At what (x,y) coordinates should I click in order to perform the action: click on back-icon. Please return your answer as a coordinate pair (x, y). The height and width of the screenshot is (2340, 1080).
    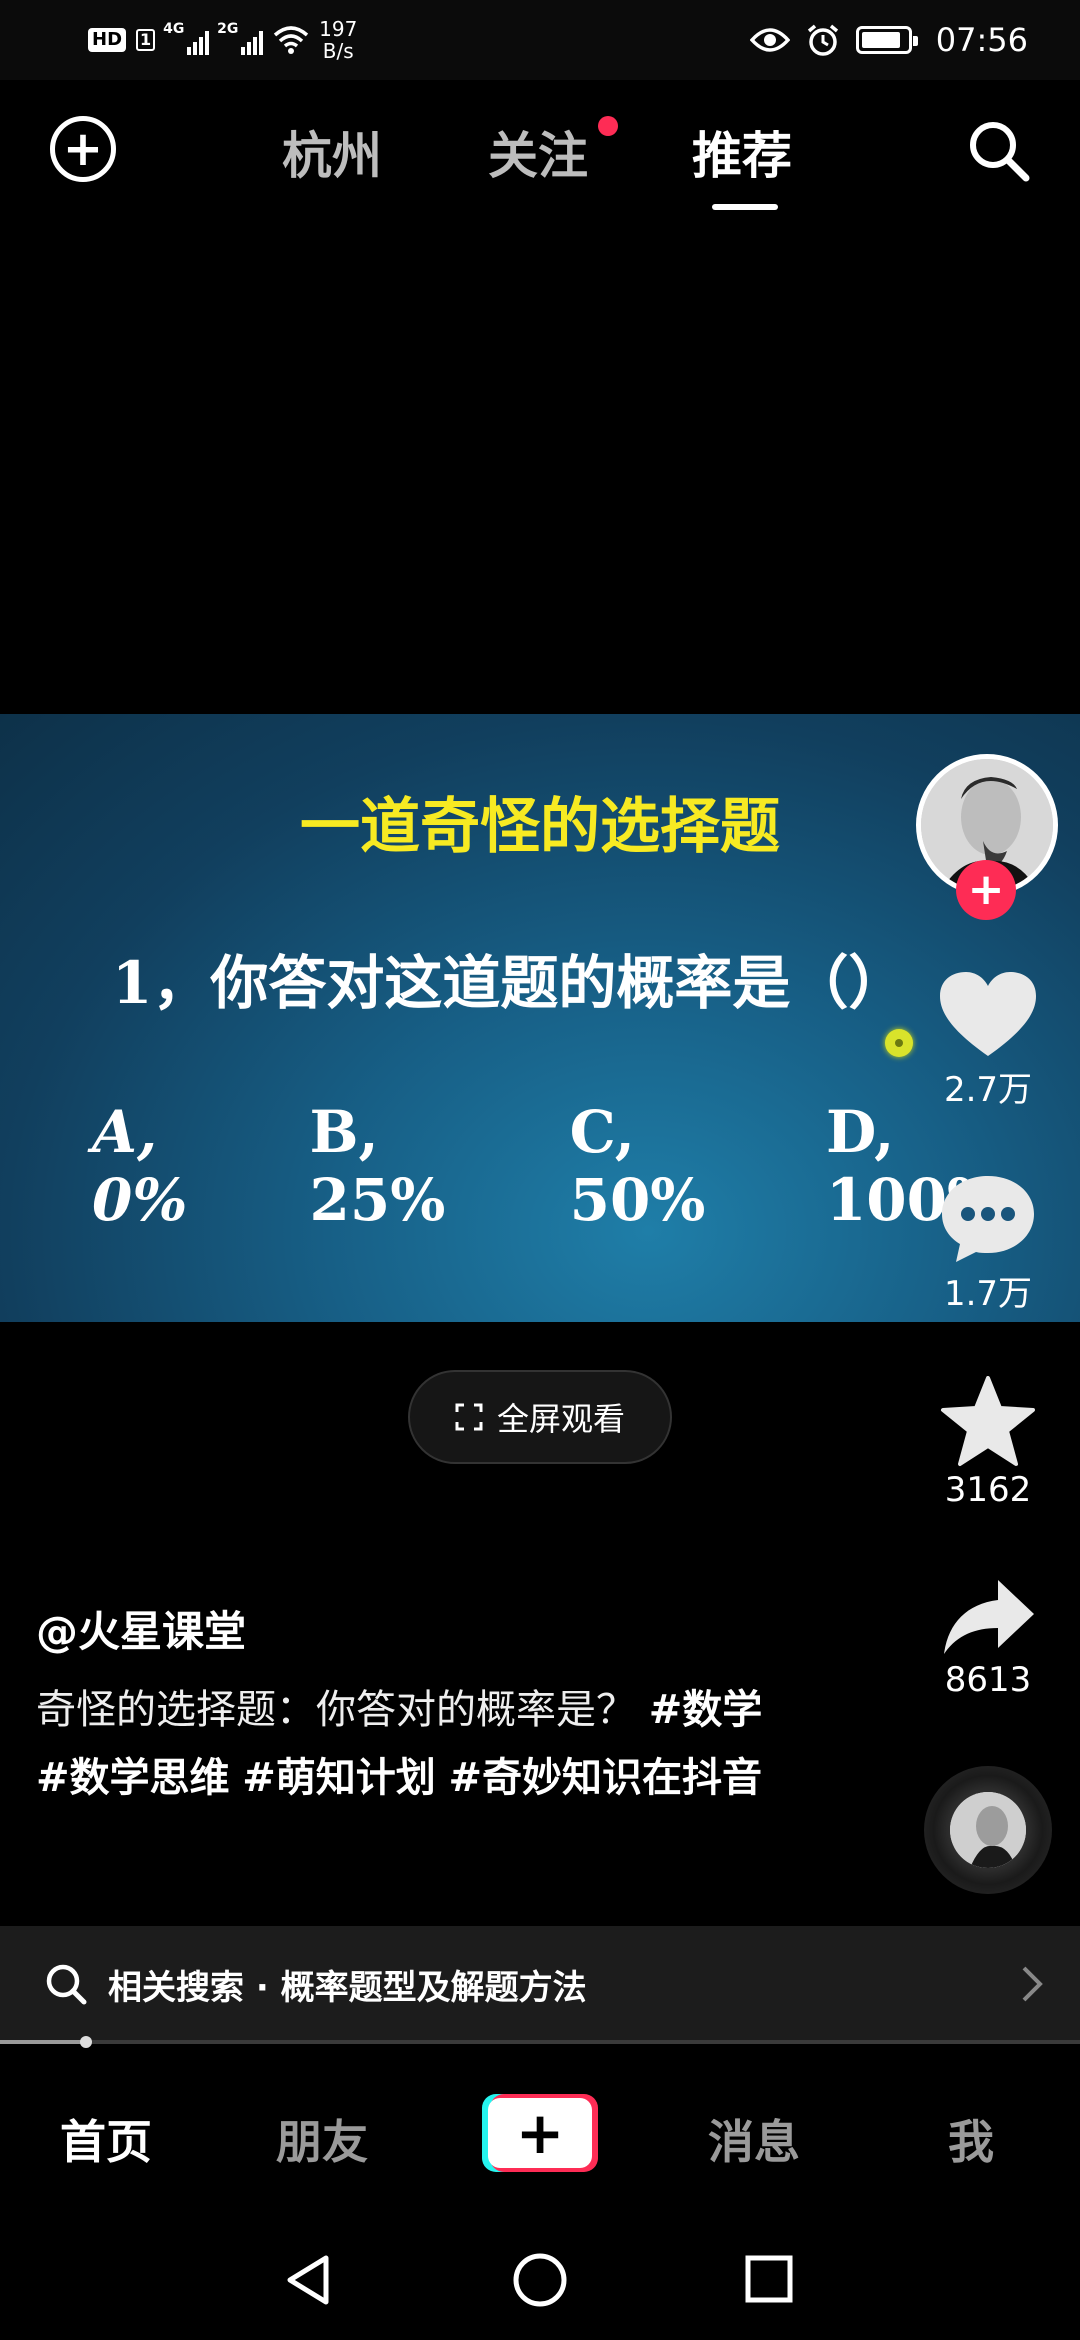
    Looking at the image, I should click on (308, 2280).